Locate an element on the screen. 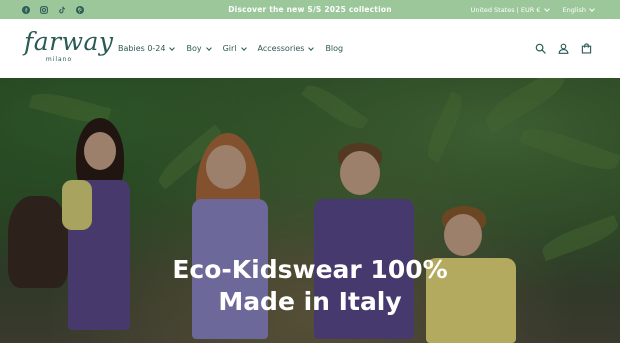 The height and width of the screenshot is (343, 620). hero-heading-line2: Made in Italy is located at coordinates (310, 301).